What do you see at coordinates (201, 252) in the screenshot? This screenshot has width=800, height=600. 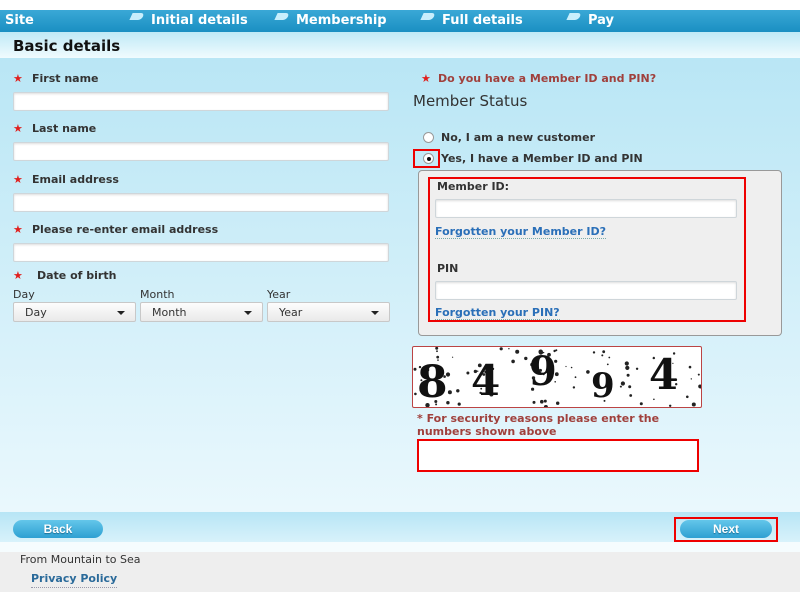 I see `reenter-email-input` at bounding box center [201, 252].